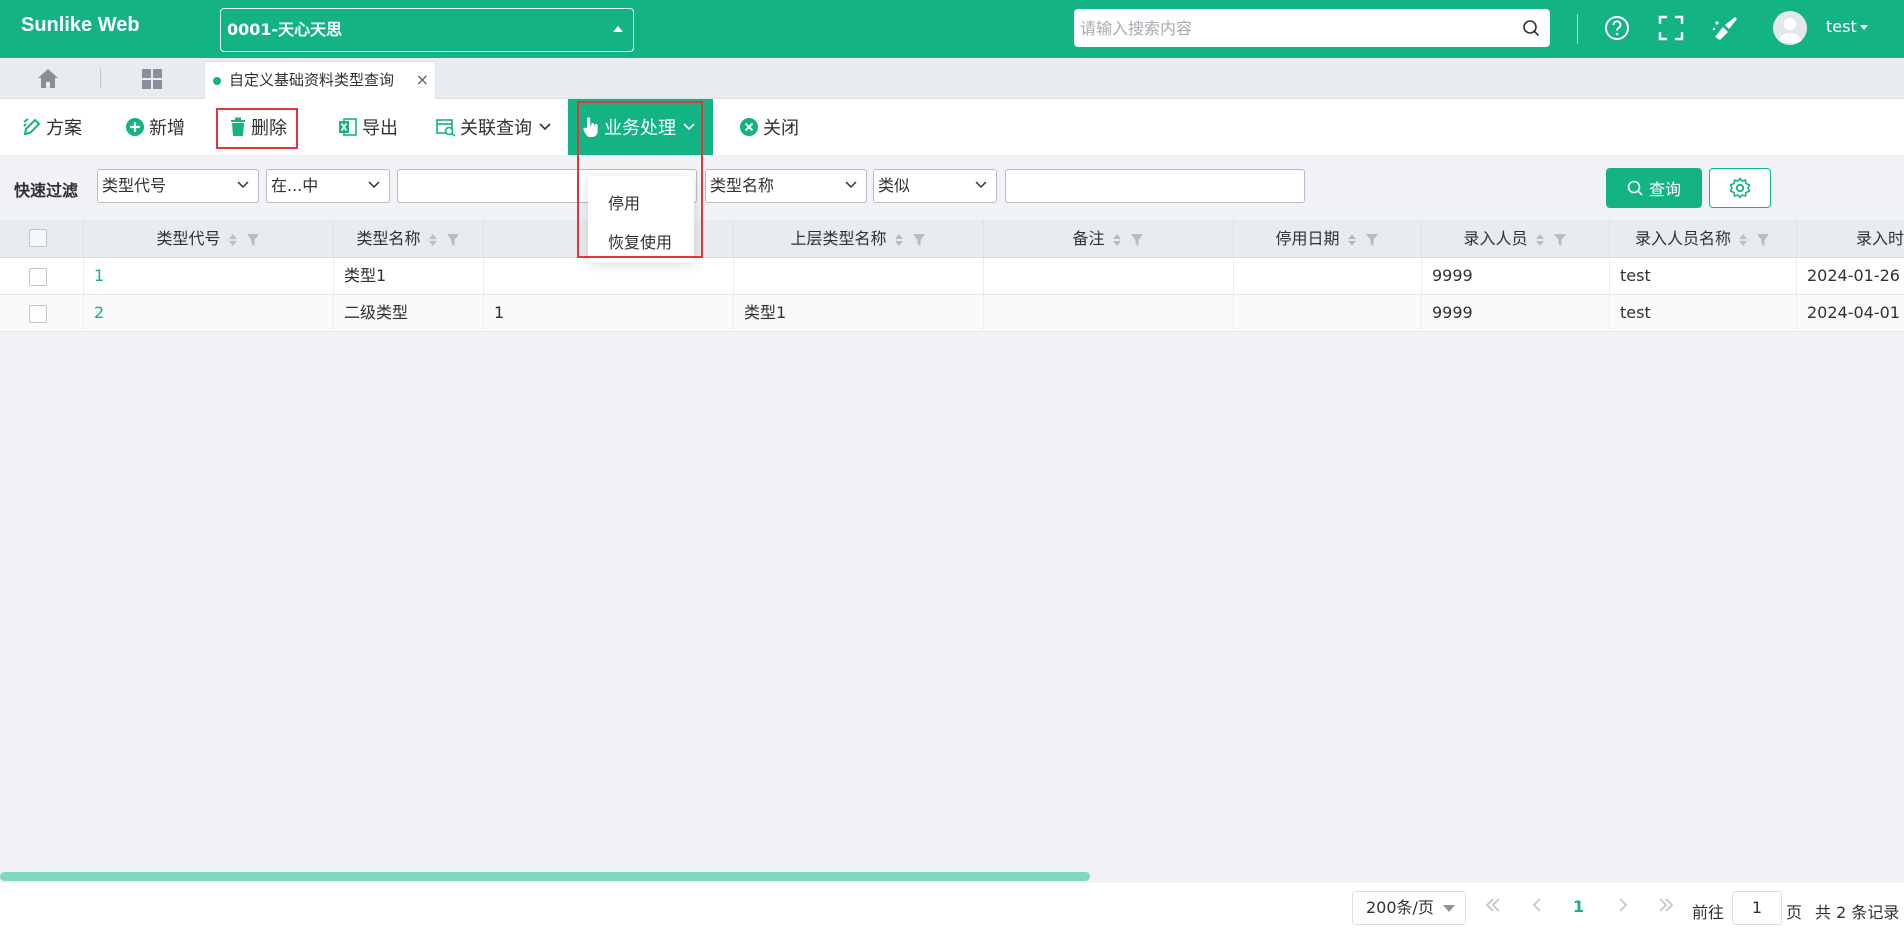 Image resolution: width=1904 pixels, height=933 pixels. I want to click on column-label: 录入人员, so click(1495, 238).